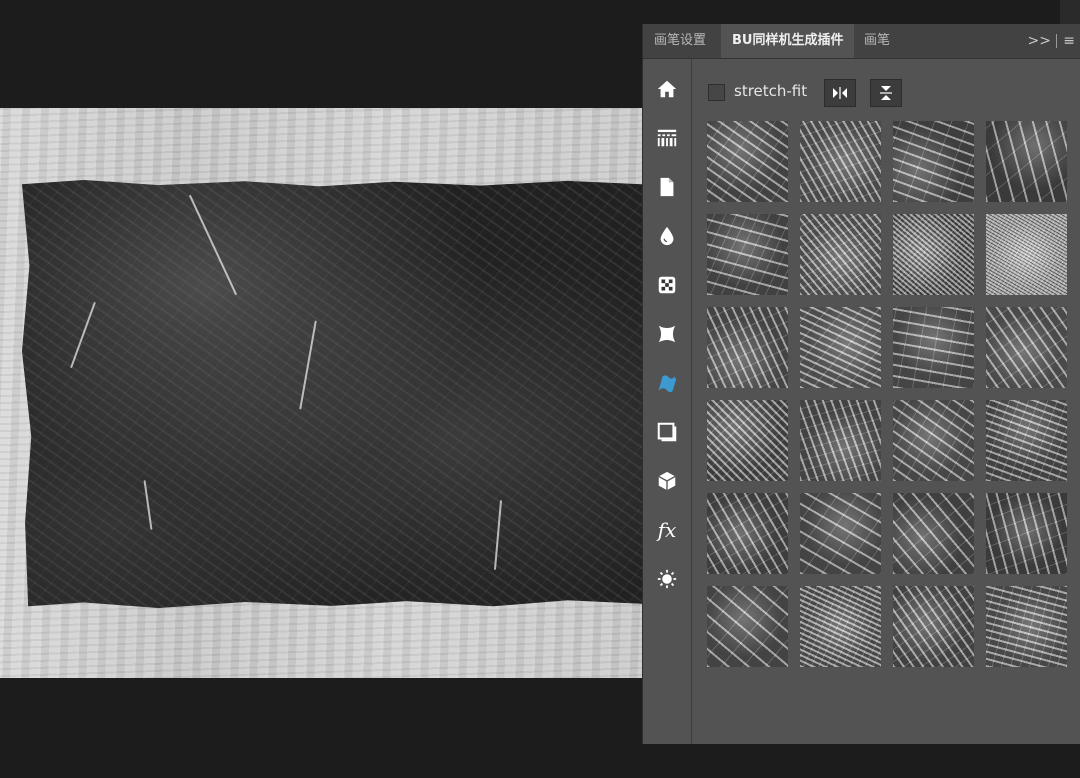  What do you see at coordinates (680, 41) in the screenshot?
I see `tab-brush-settings: 画笔设置` at bounding box center [680, 41].